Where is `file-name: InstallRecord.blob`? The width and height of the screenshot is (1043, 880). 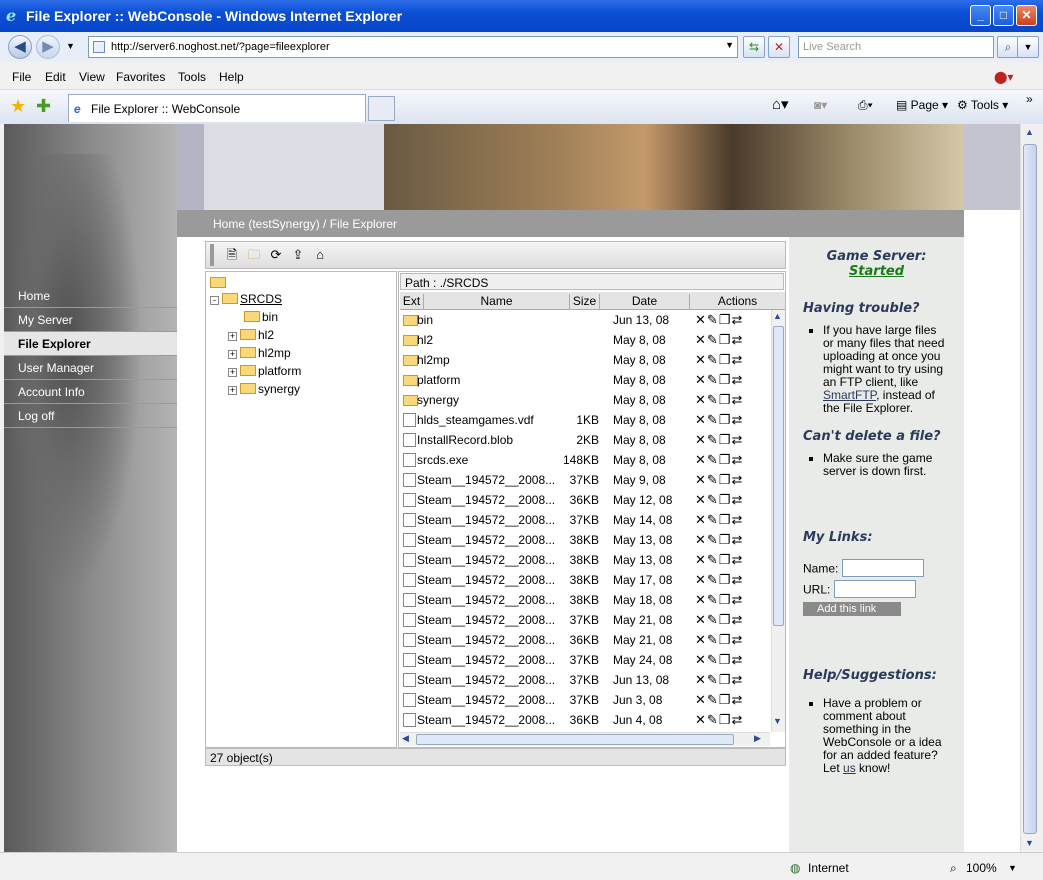 file-name: InstallRecord.blob is located at coordinates (465, 440).